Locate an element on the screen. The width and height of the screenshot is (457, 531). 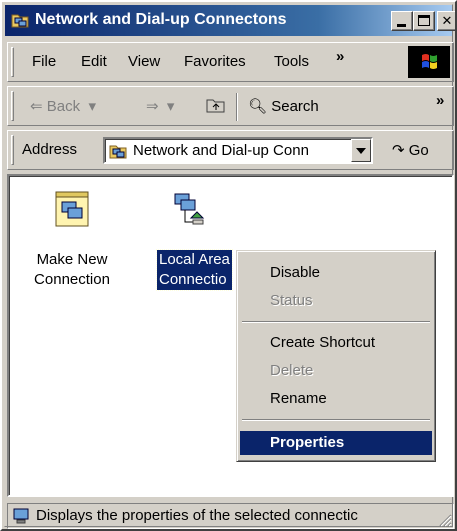
forward-arrow-icon: ⇒ is located at coordinates (152, 106).